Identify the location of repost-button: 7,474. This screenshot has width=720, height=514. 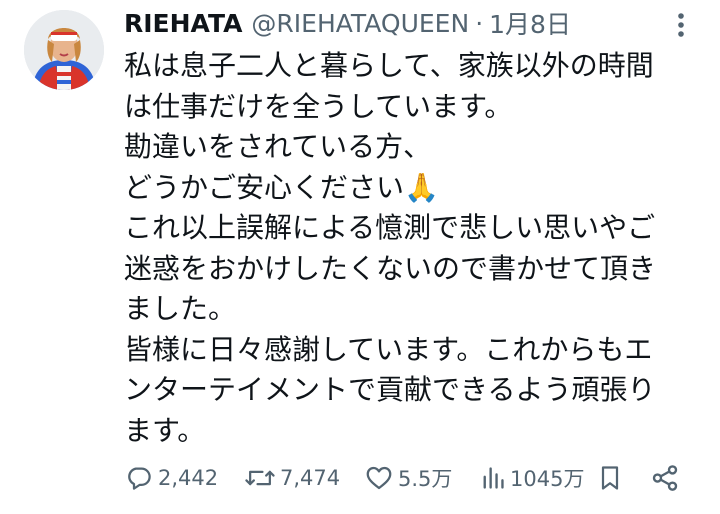
(292, 478).